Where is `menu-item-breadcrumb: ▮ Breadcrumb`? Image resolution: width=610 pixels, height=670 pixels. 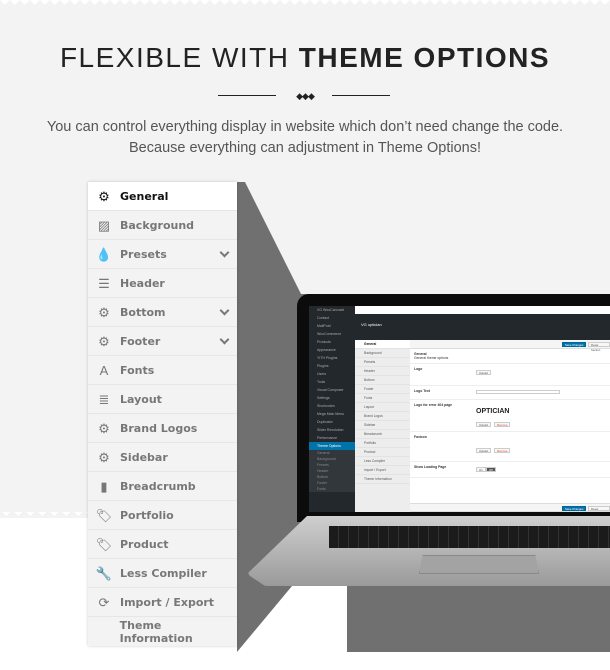 menu-item-breadcrumb: ▮ Breadcrumb is located at coordinates (162, 486).